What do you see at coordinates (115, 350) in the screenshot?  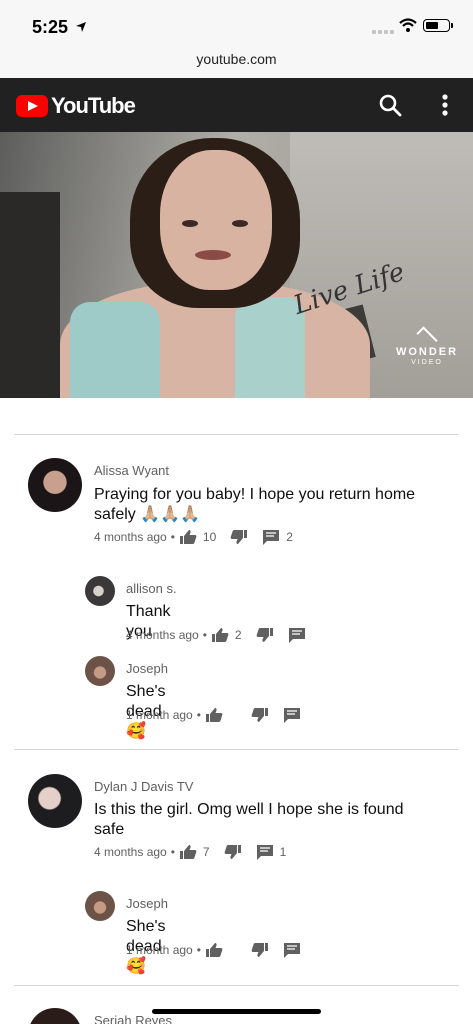 I see `video-top-left` at bounding box center [115, 350].